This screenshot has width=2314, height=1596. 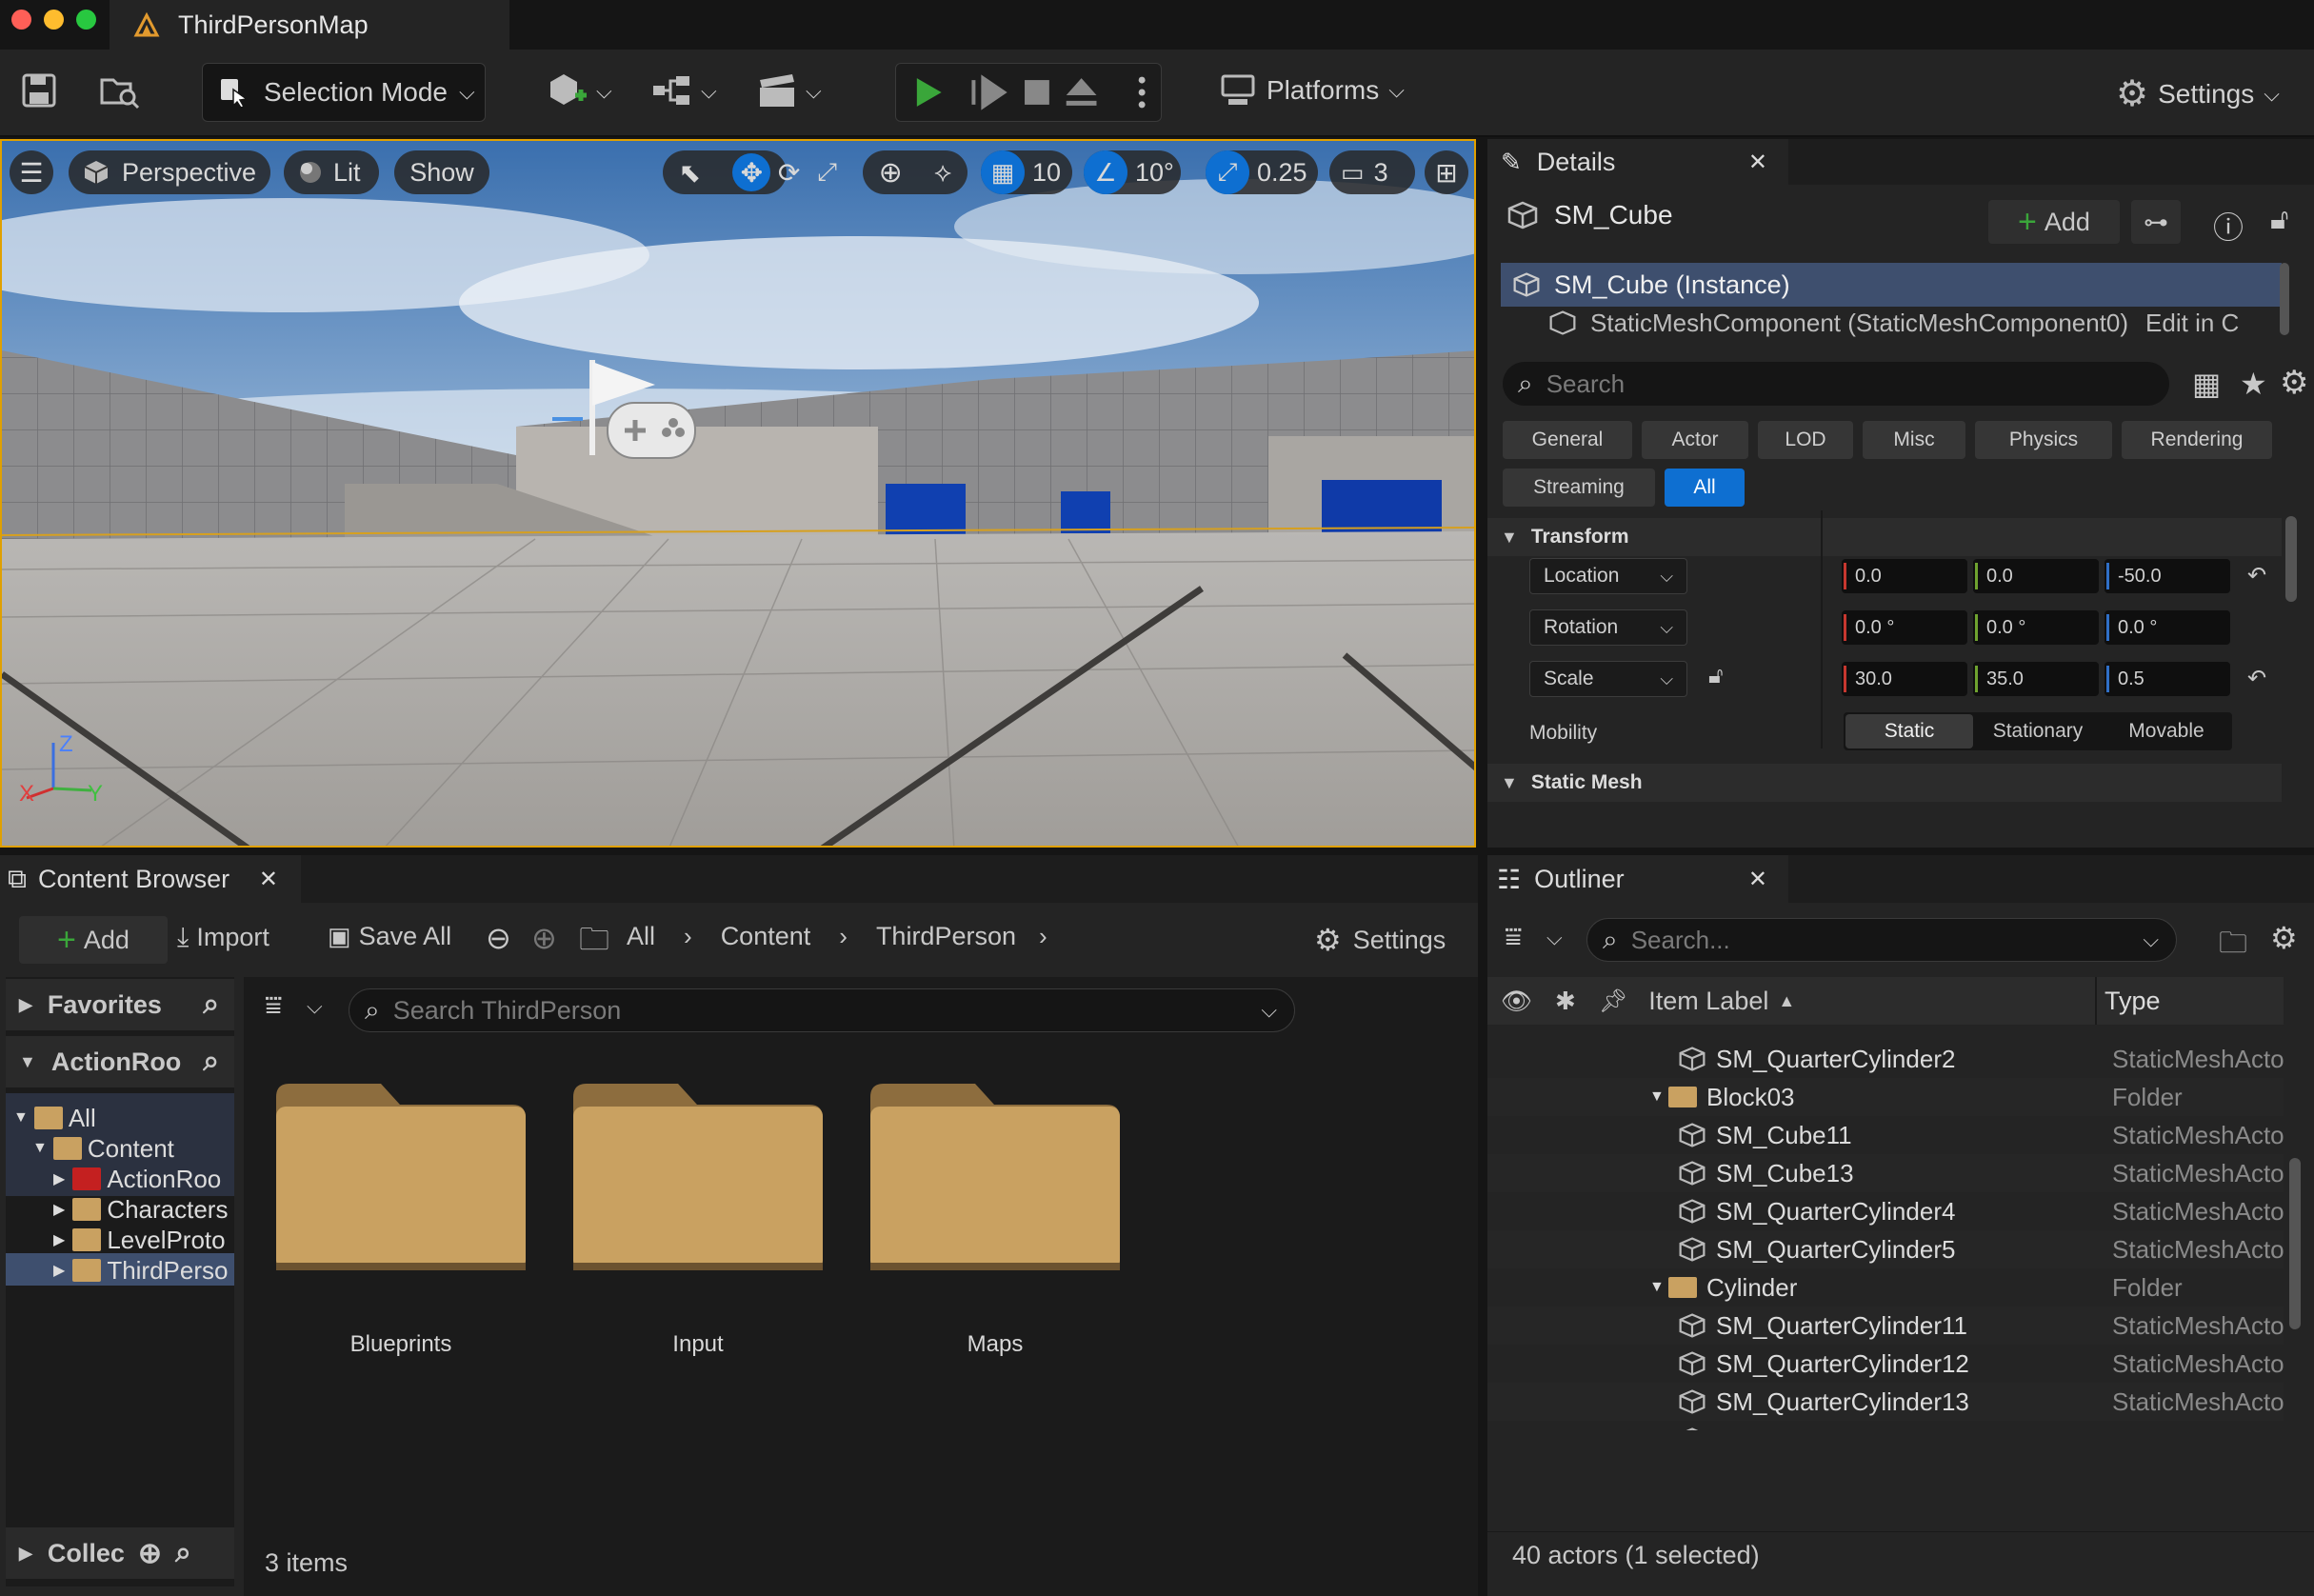 I want to click on scale-snap-toggle: ⤢ 0.25, so click(x=1262, y=172).